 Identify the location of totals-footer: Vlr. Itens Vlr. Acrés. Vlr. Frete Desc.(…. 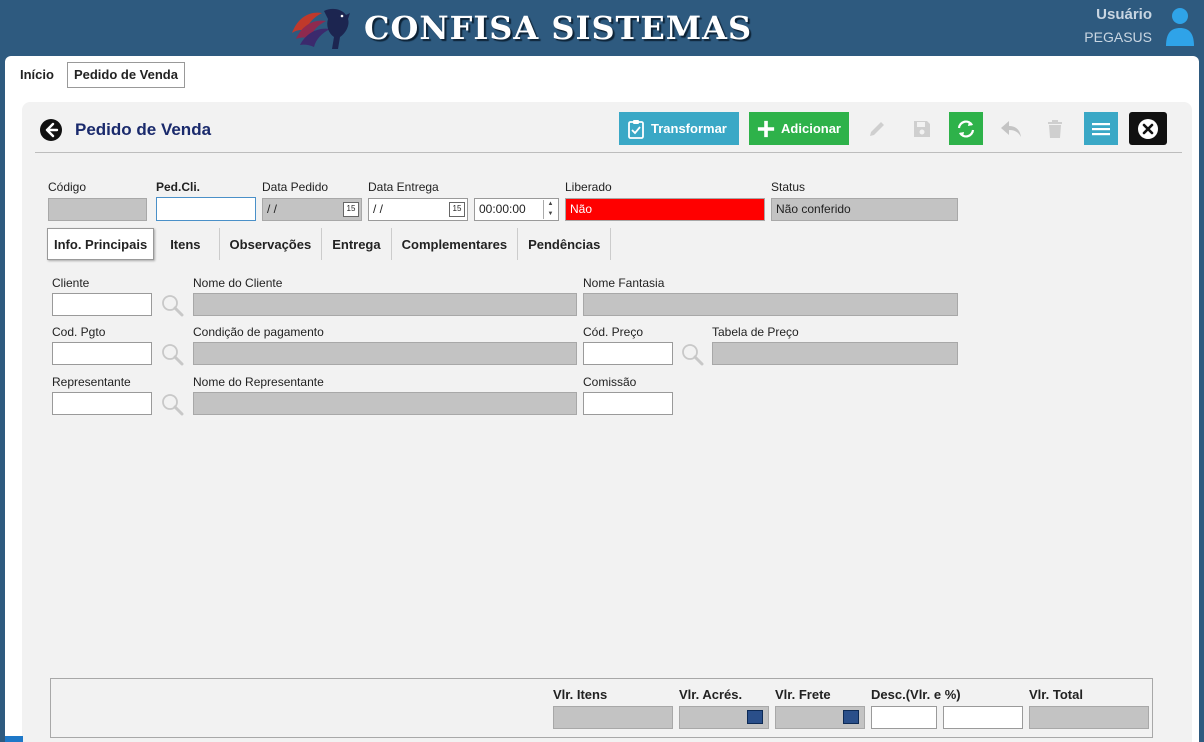
(601, 708).